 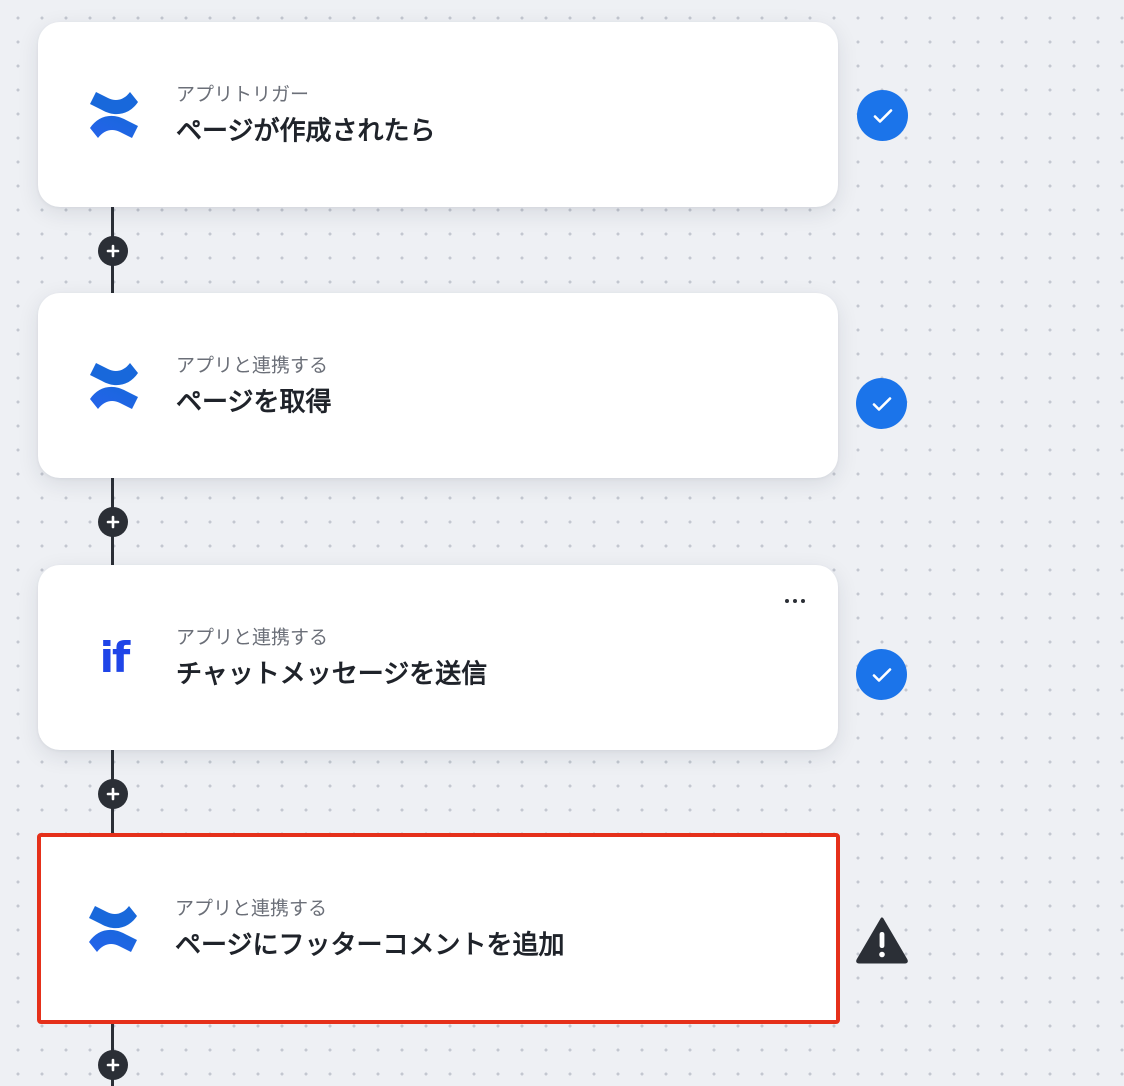 What do you see at coordinates (306, 131) in the screenshot?
I see `step-title: ページが作成されたら` at bounding box center [306, 131].